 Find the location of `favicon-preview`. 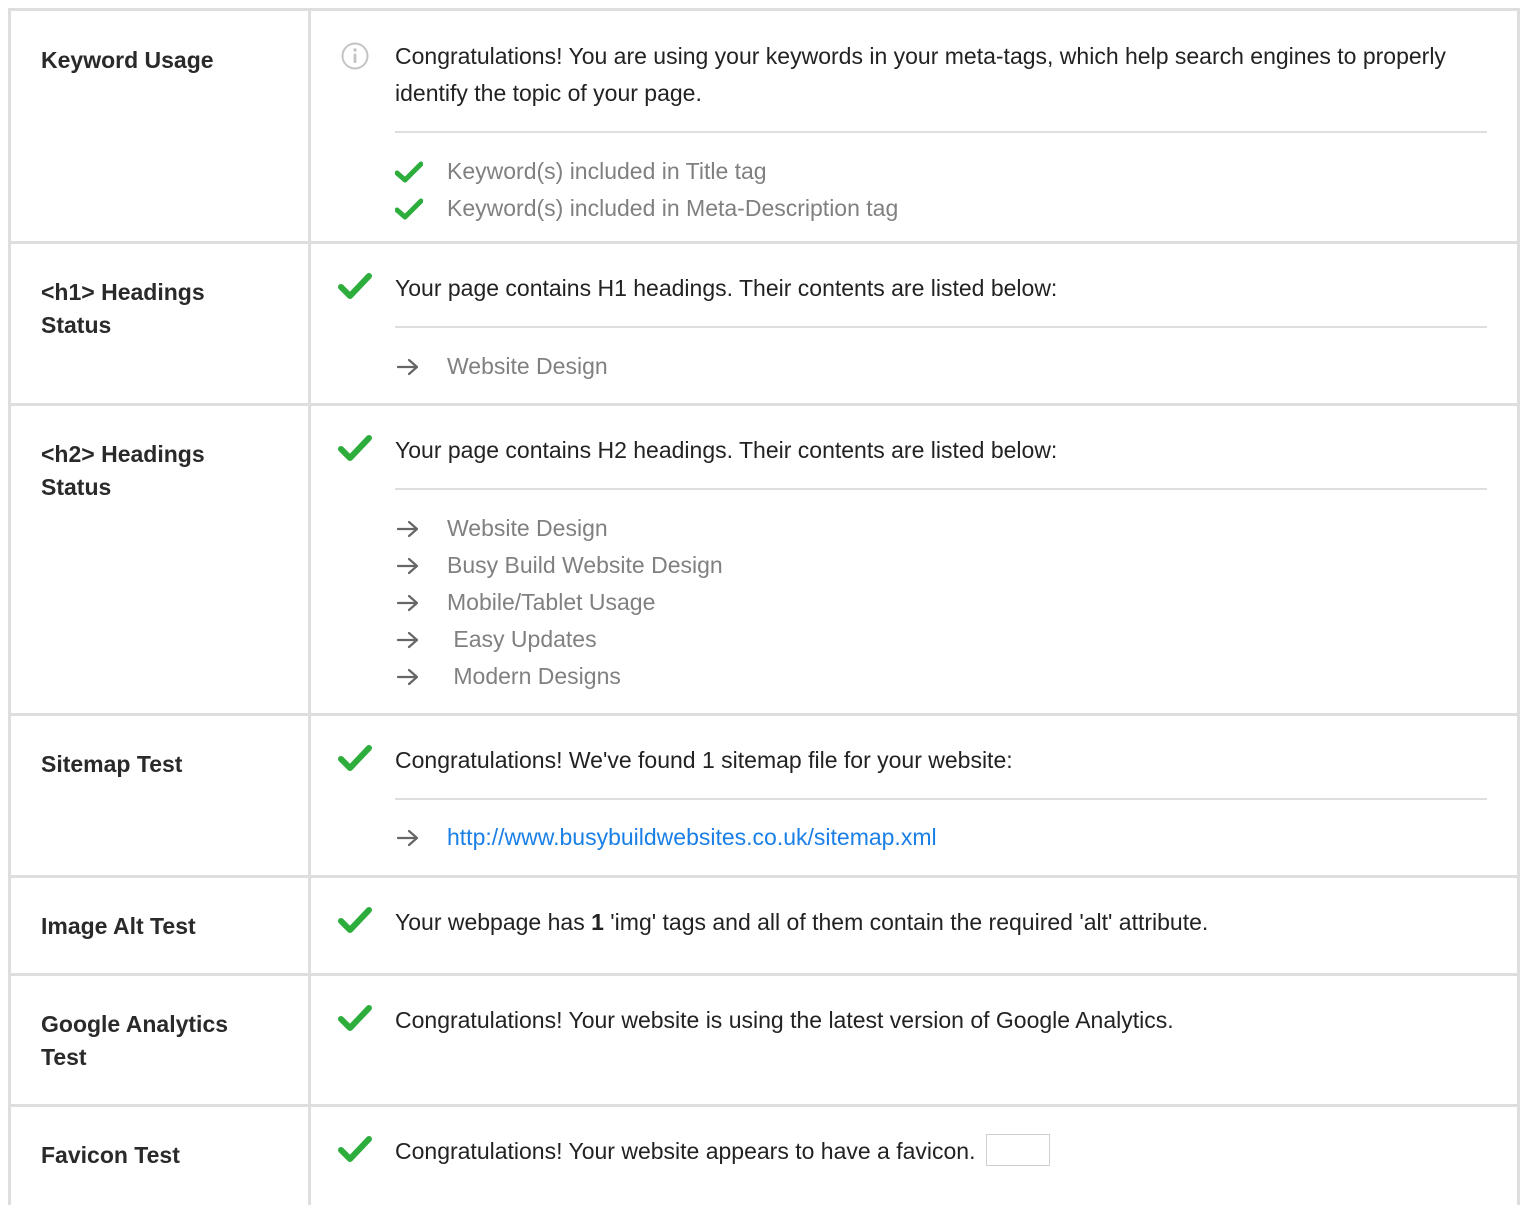

favicon-preview is located at coordinates (1017, 1149).